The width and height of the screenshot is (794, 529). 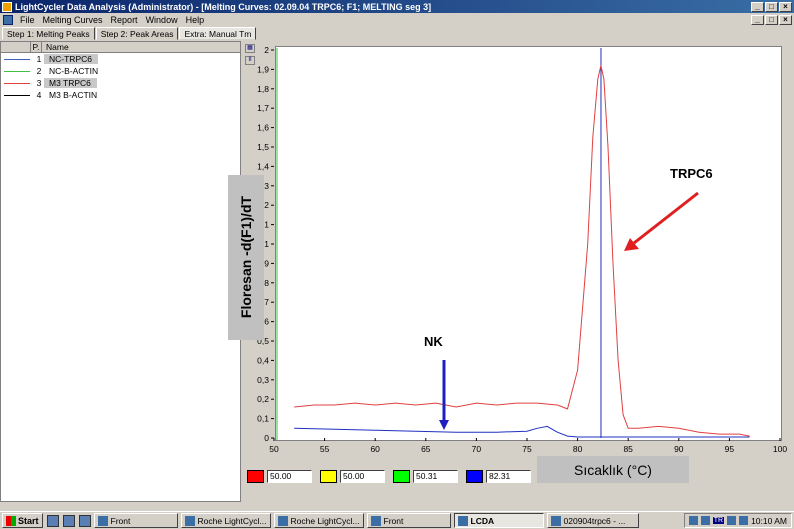 I want to click on tray-network-icon, so click(x=732, y=520).